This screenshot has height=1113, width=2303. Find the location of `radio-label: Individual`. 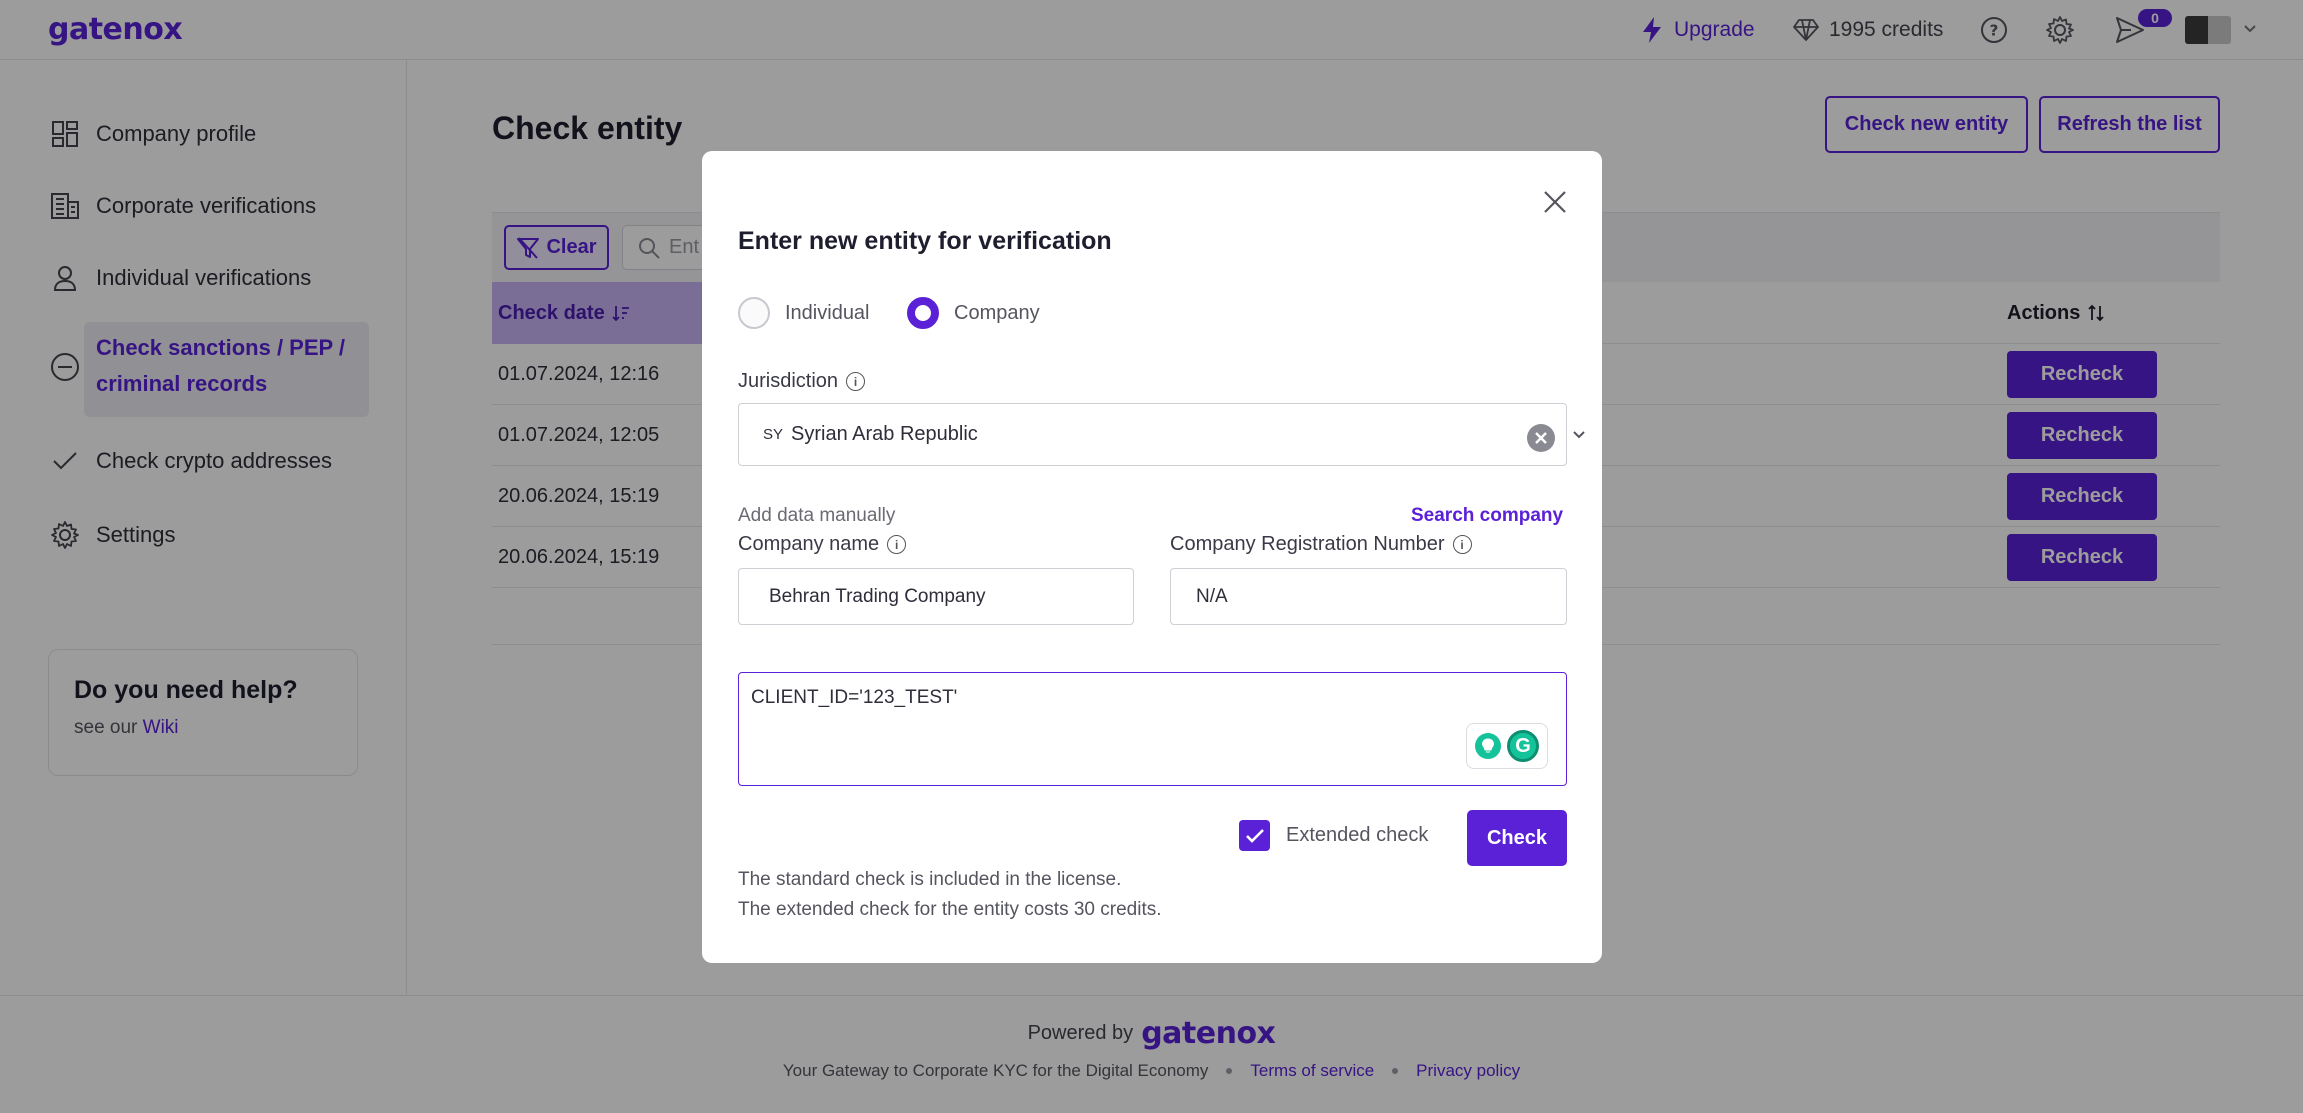

radio-label: Individual is located at coordinates (827, 312).